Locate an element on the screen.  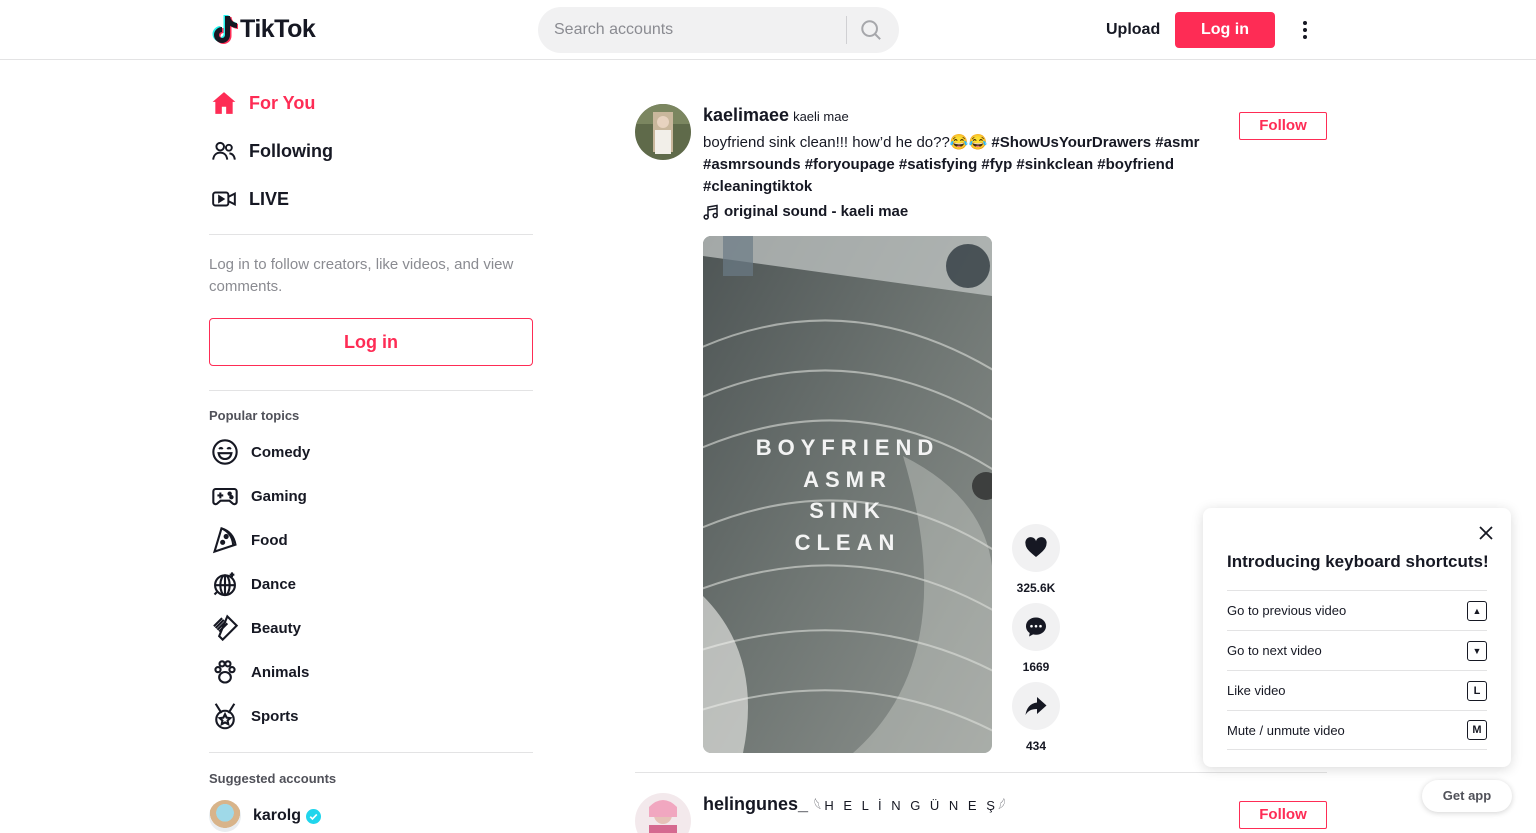
live-icon is located at coordinates (225, 199).